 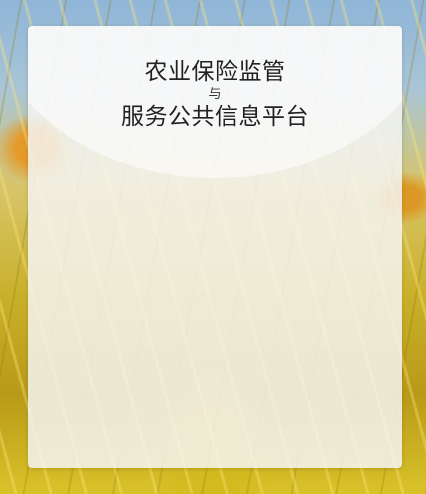 I want to click on app-title-line1: 农业保险监管, so click(x=215, y=72).